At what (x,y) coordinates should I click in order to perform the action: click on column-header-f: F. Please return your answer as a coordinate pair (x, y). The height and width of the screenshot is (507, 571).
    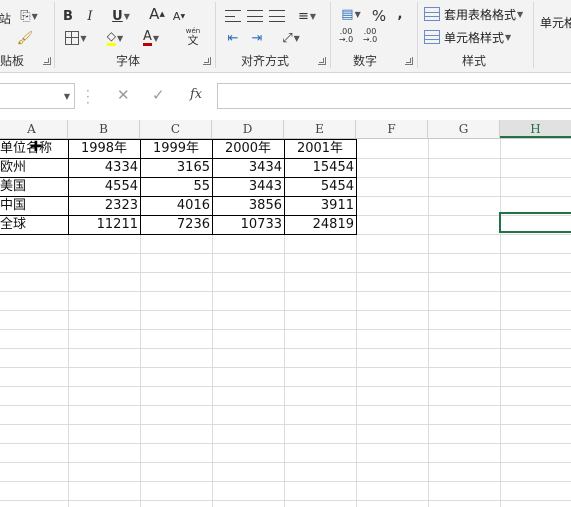
    Looking at the image, I should click on (392, 129).